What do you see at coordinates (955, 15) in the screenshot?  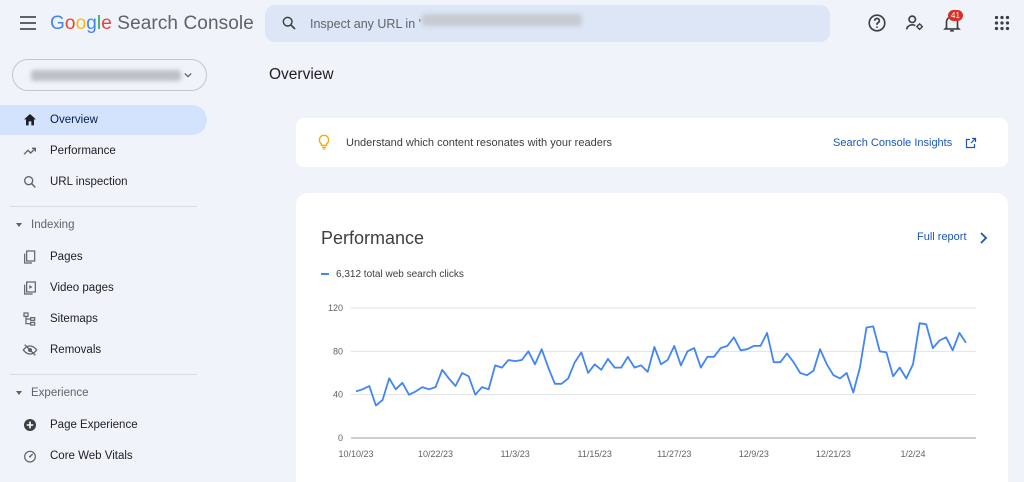 I see `notification-badge: 41` at bounding box center [955, 15].